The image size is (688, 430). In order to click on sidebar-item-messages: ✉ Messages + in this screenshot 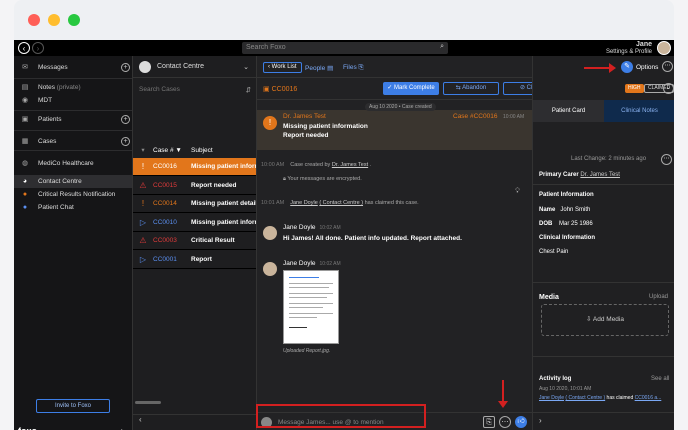, I will do `click(73, 67)`.